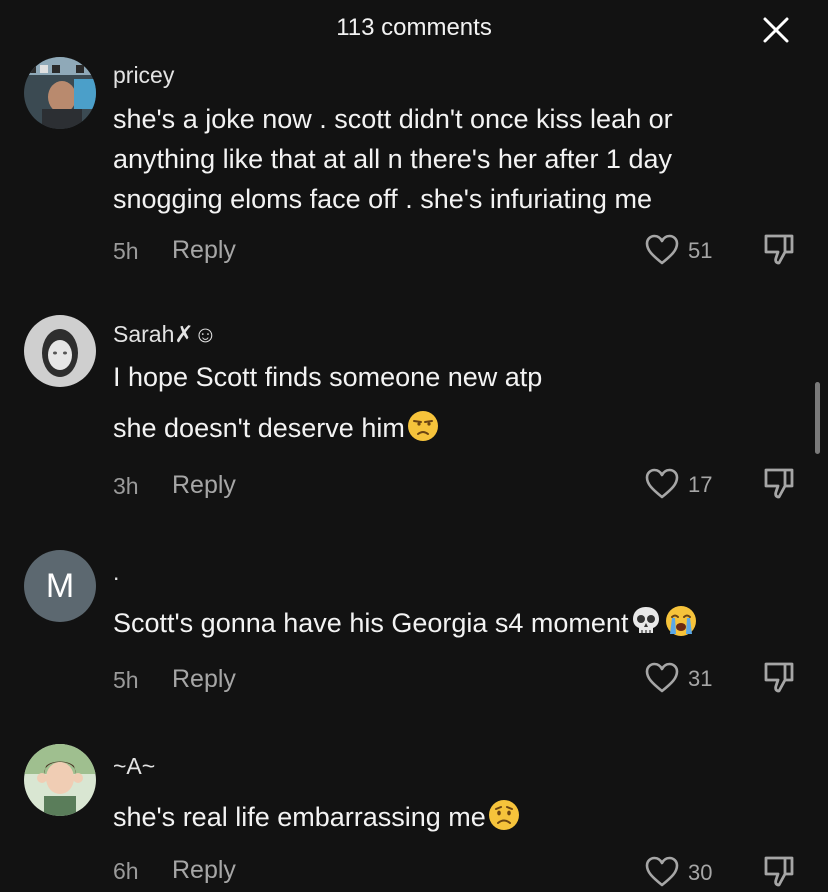 This screenshot has width=828, height=892. I want to click on like-count: 31, so click(700, 678).